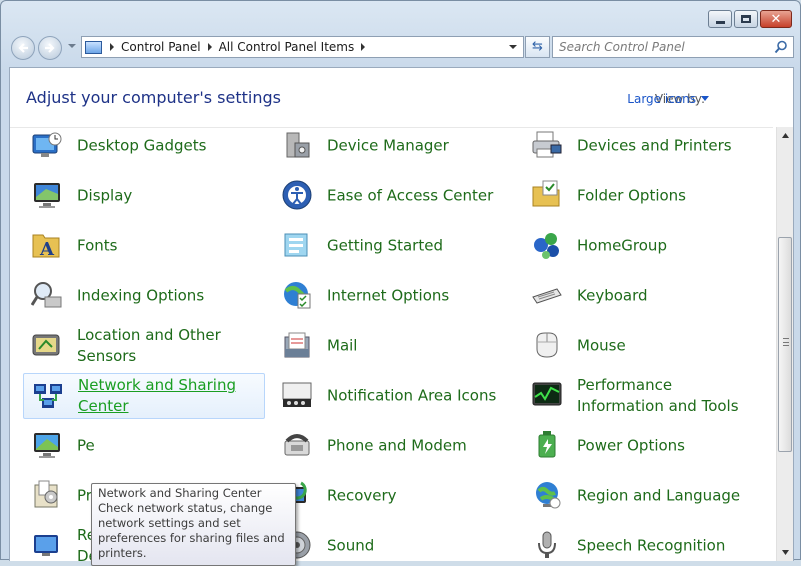 Image resolution: width=801 pixels, height=566 pixels. What do you see at coordinates (705, 98) in the screenshot?
I see `chevron-down-icon` at bounding box center [705, 98].